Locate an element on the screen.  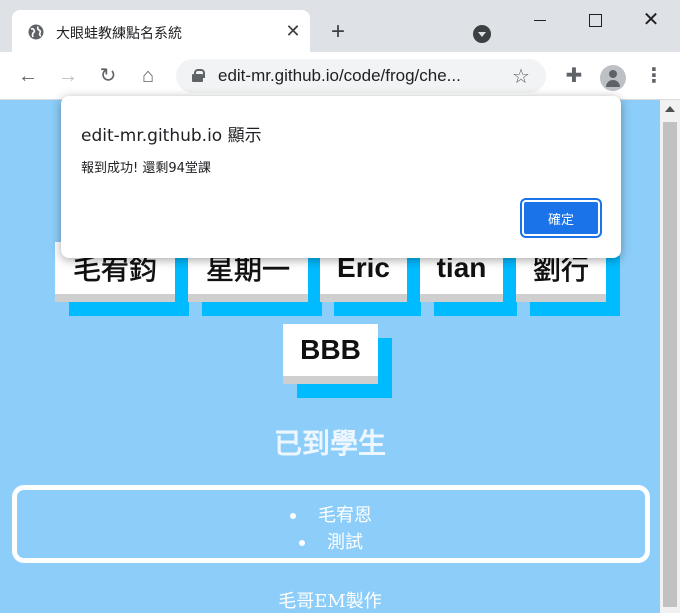
avatar-icon is located at coordinates (613, 78).